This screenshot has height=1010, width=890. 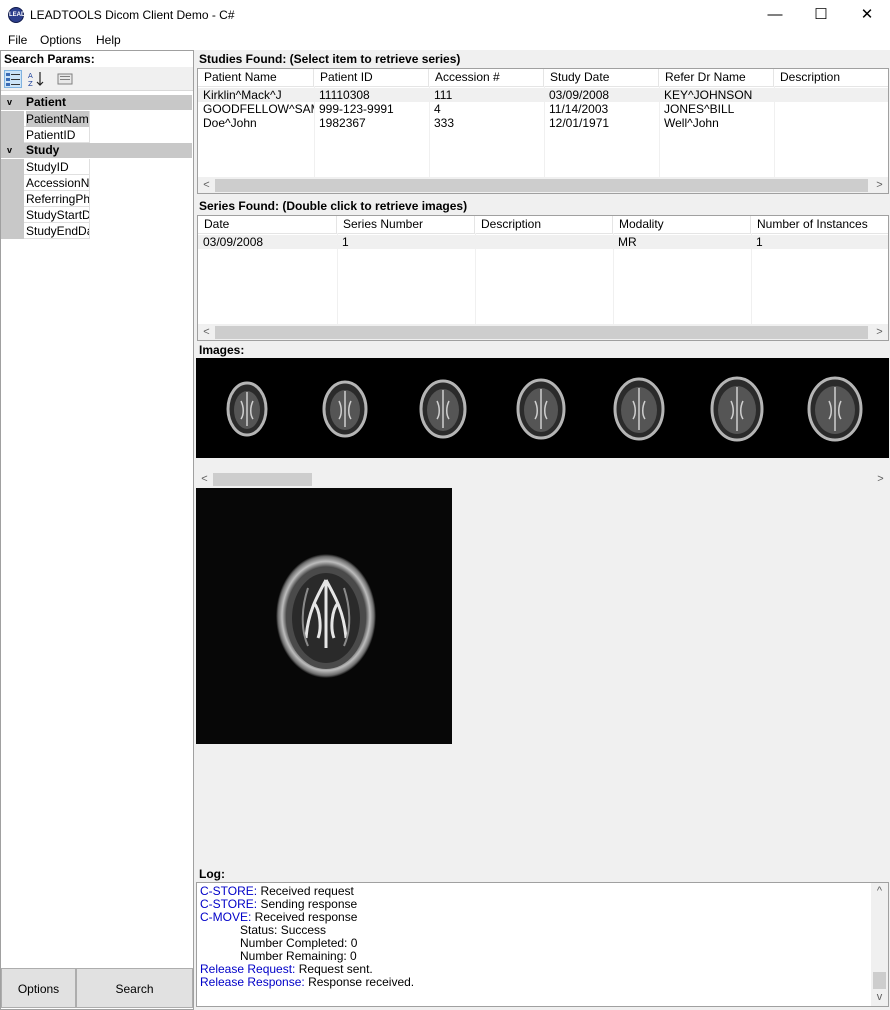 I want to click on close-button: ✕, so click(x=867, y=15).